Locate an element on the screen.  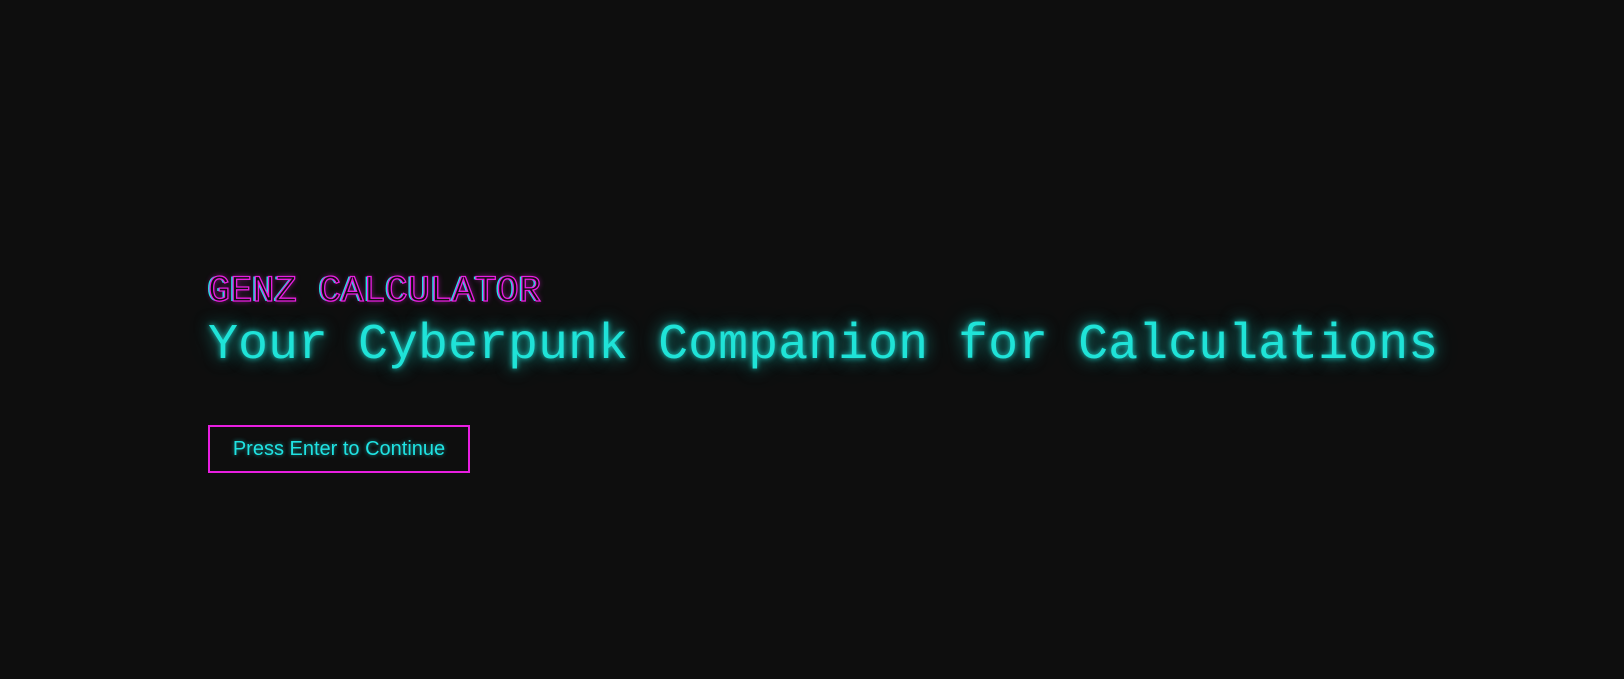
continue-button: Press Enter to Continue is located at coordinates (339, 449).